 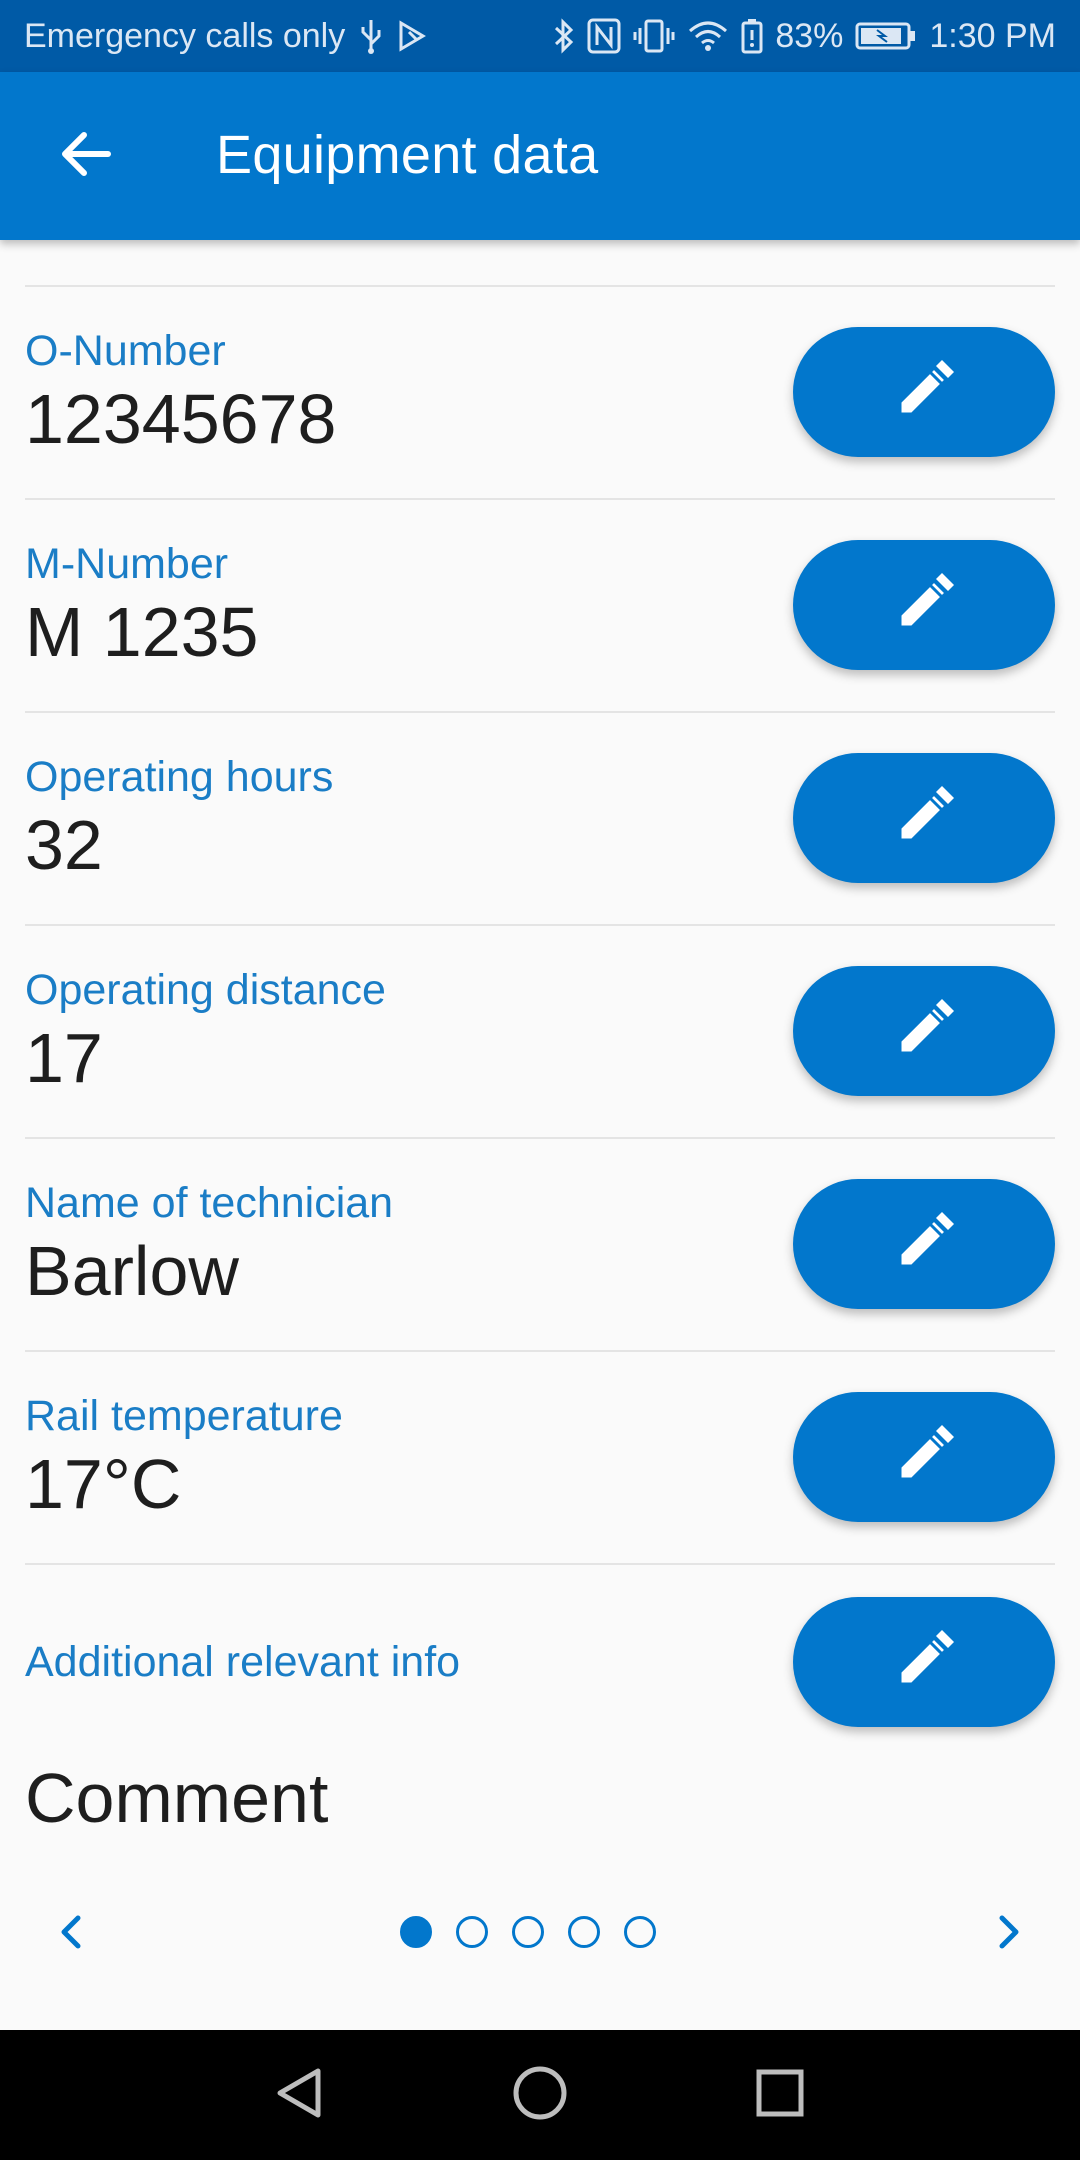 I want to click on field-label: Rail temperature, so click(x=184, y=1416).